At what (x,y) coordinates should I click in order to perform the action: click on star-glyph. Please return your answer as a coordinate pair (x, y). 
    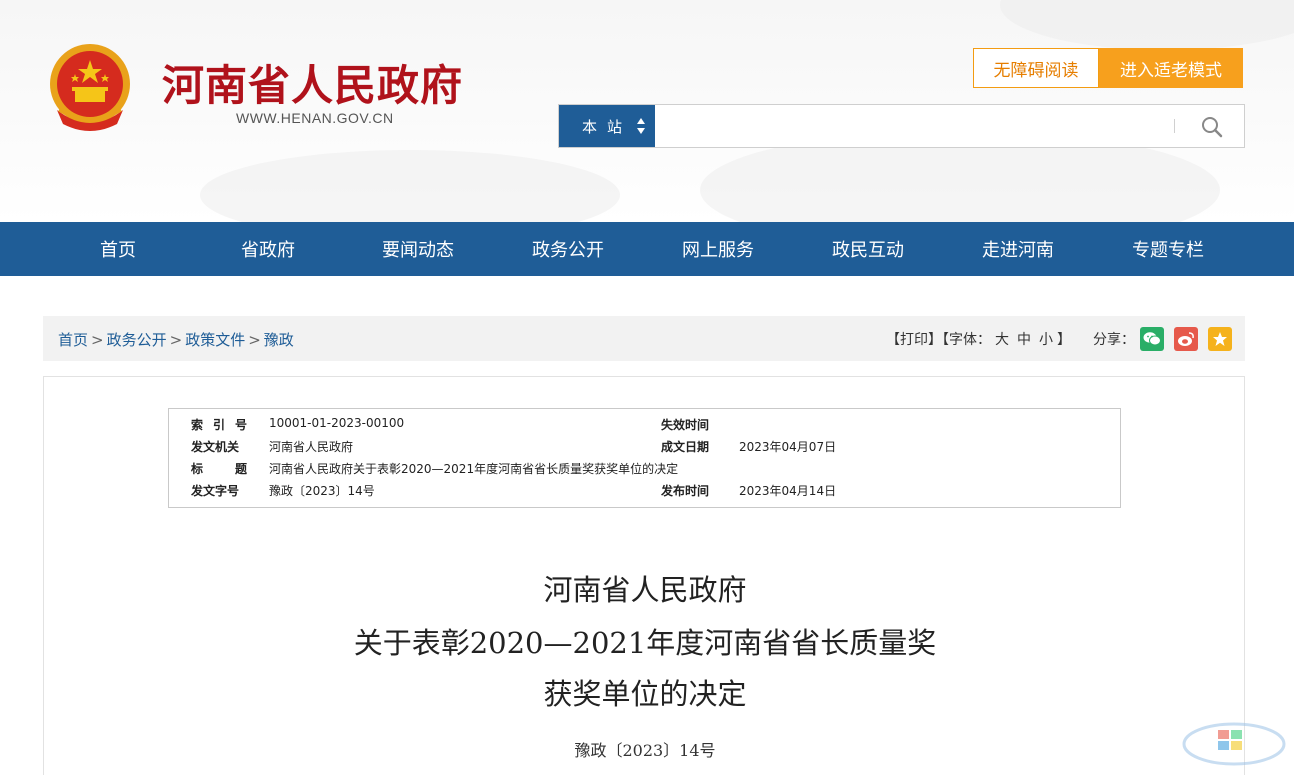
    Looking at the image, I should click on (1220, 339).